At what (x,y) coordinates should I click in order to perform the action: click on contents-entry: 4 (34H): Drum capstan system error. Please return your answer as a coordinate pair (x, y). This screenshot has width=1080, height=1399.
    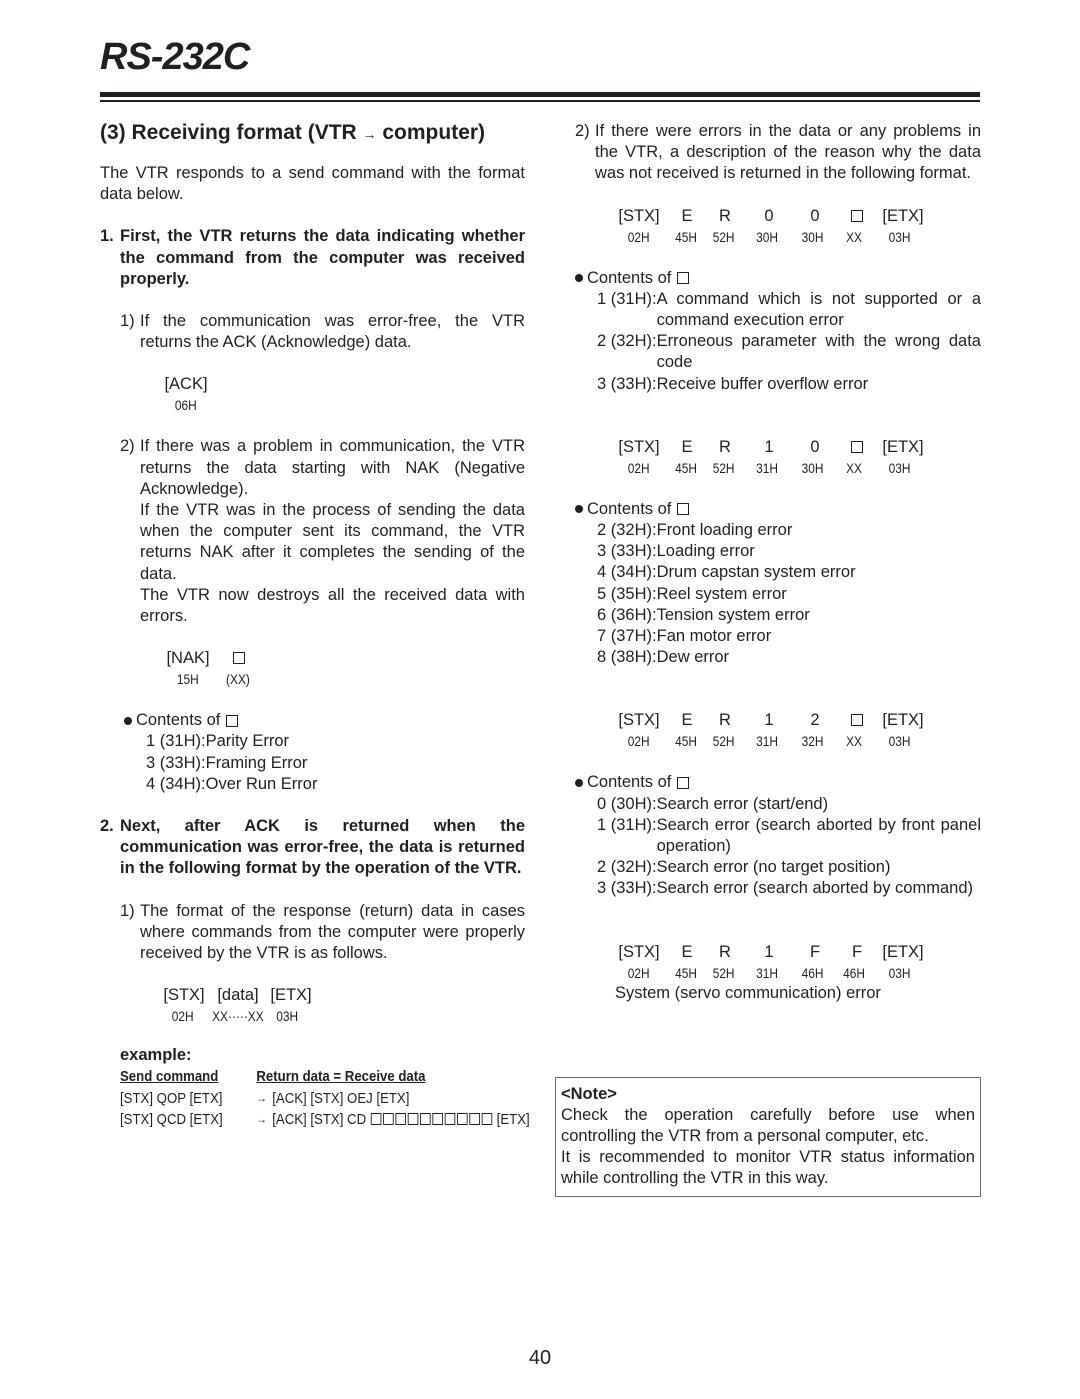
    Looking at the image, I should click on (789, 572).